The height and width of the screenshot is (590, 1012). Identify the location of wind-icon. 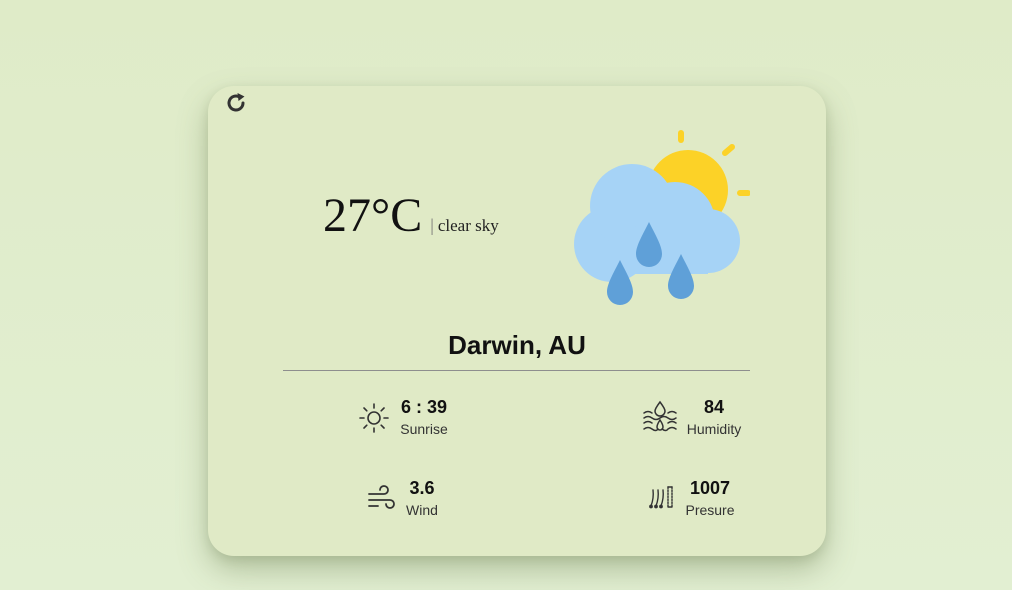
(381, 497).